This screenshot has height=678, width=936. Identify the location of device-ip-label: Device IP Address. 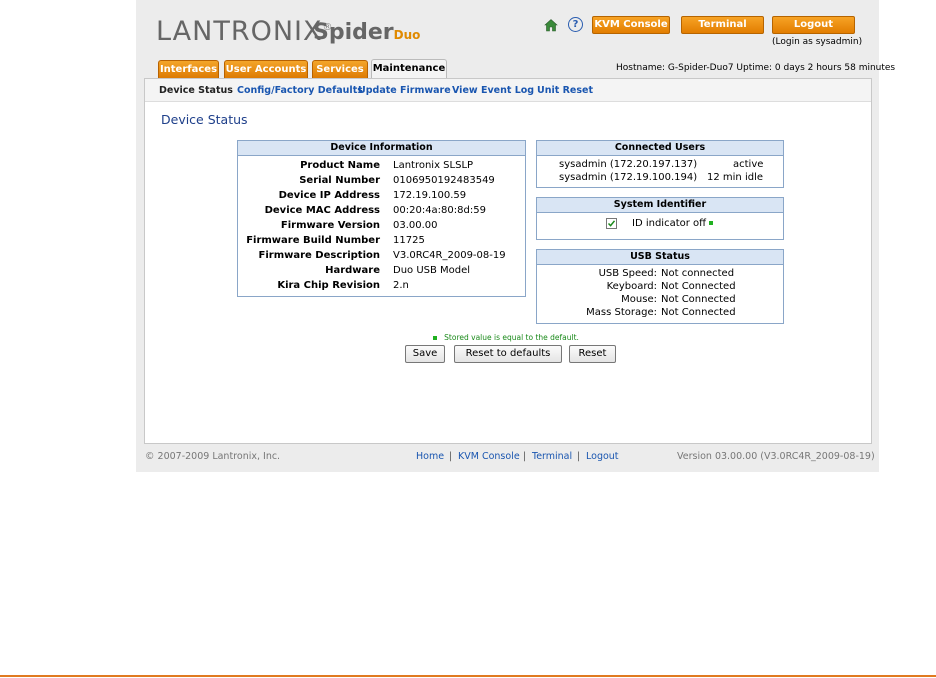
(329, 195).